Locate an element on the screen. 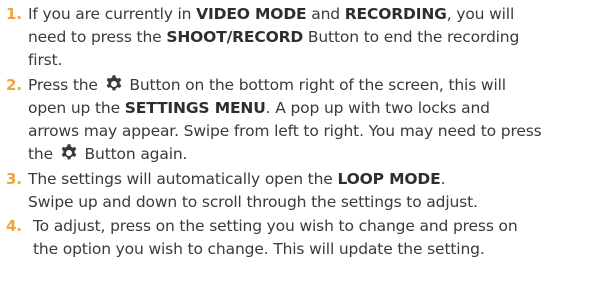 This screenshot has width=589, height=290. loop-mode-term: LOOP MODE is located at coordinates (389, 179).